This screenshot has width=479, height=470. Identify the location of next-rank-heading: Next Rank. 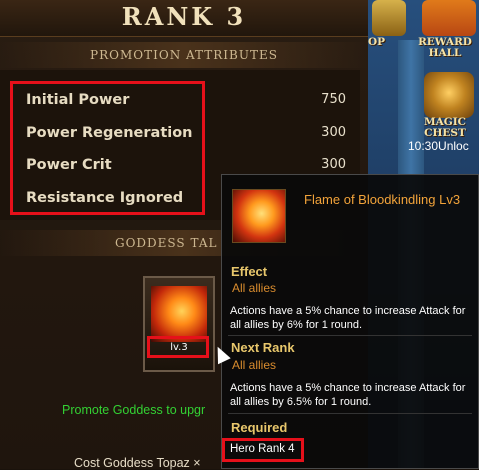
(263, 347).